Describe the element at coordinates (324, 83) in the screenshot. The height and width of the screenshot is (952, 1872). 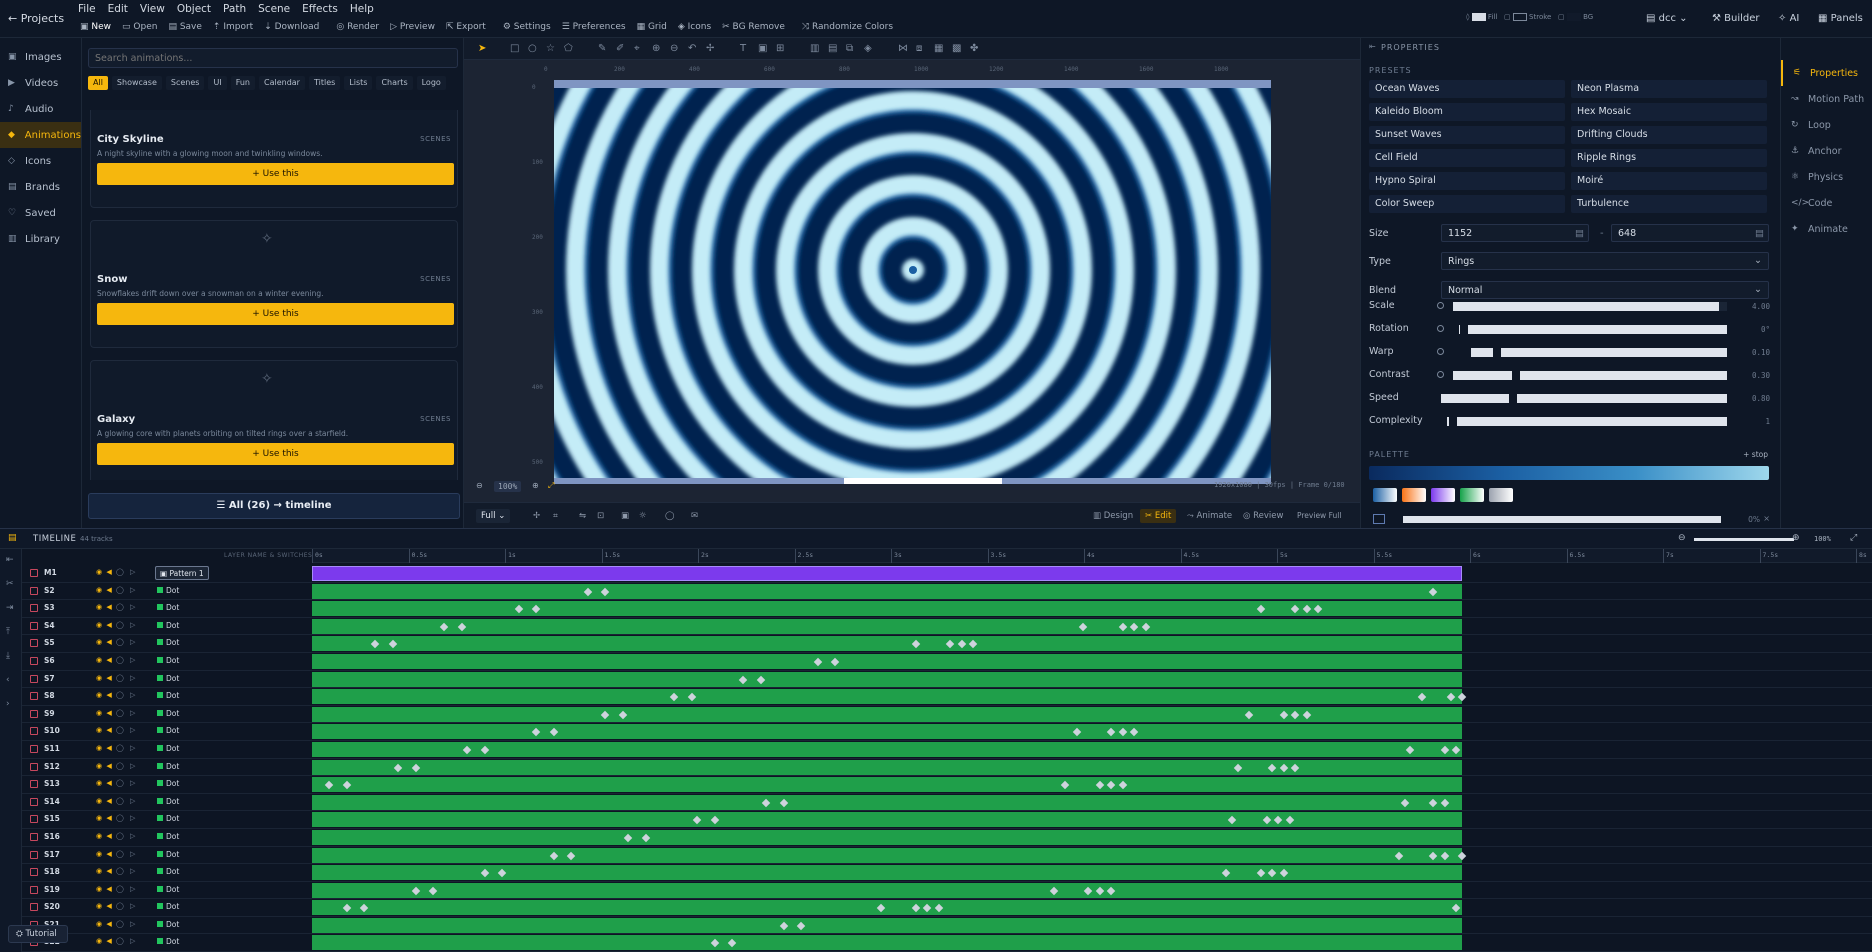
I see `chip-titles: Titles` at that location.